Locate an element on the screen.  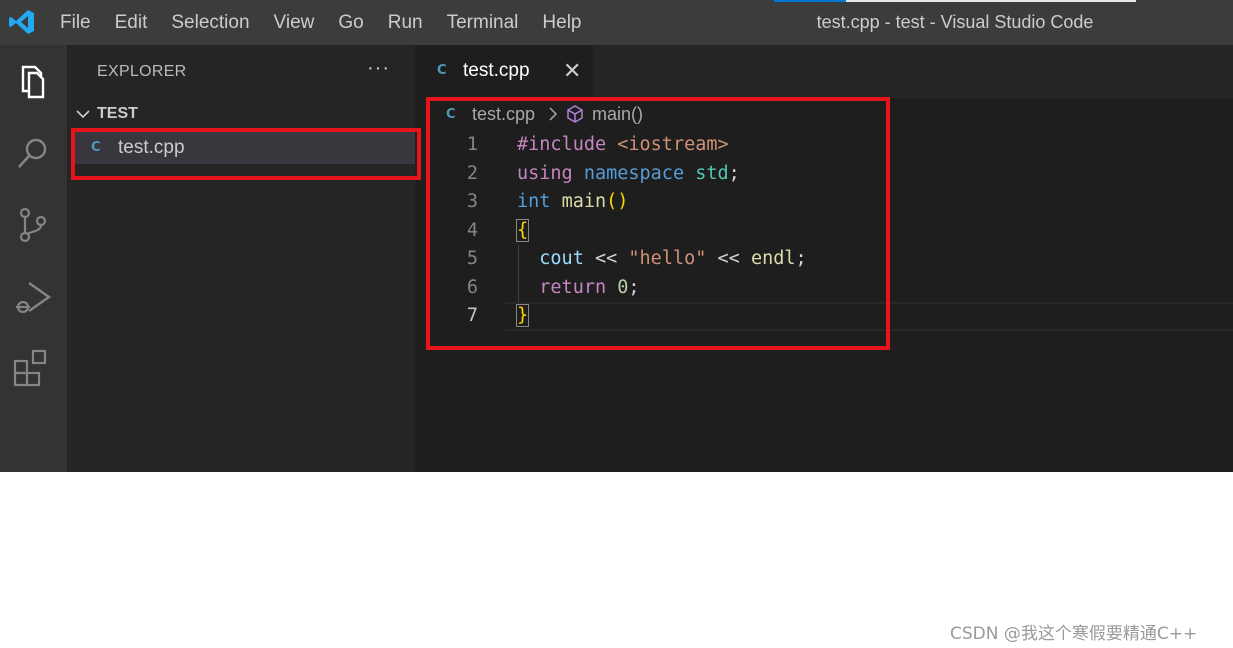
explorer-title: EXPLORER is located at coordinates (142, 71).